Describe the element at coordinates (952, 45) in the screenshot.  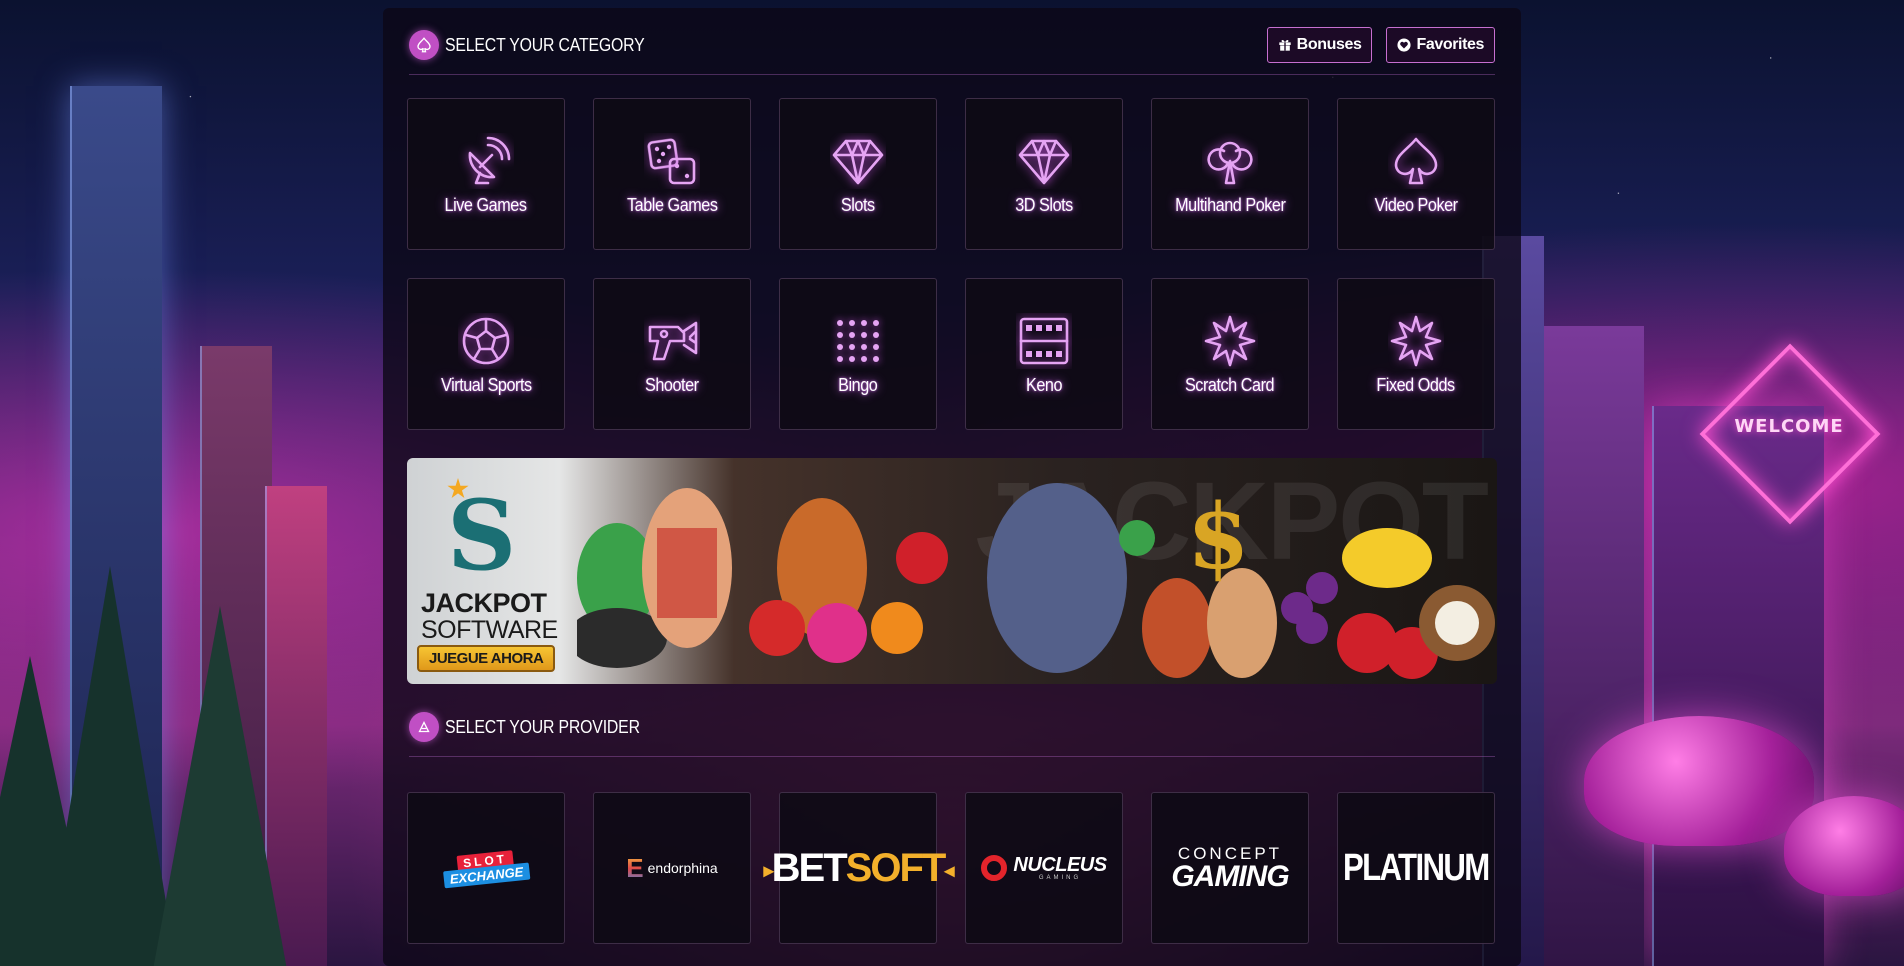
I see `category-section-header: SELECT YOUR CATEGORY Bonuses Favorites` at that location.